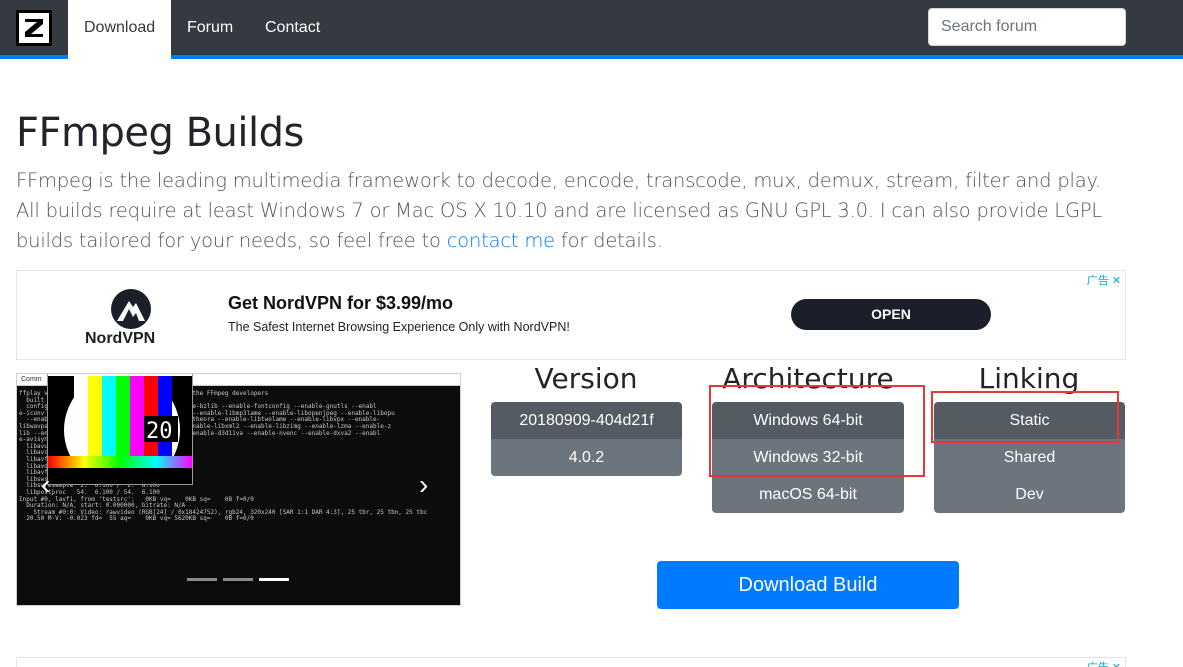  I want to click on annotation-highlight-linking, so click(1025, 417).